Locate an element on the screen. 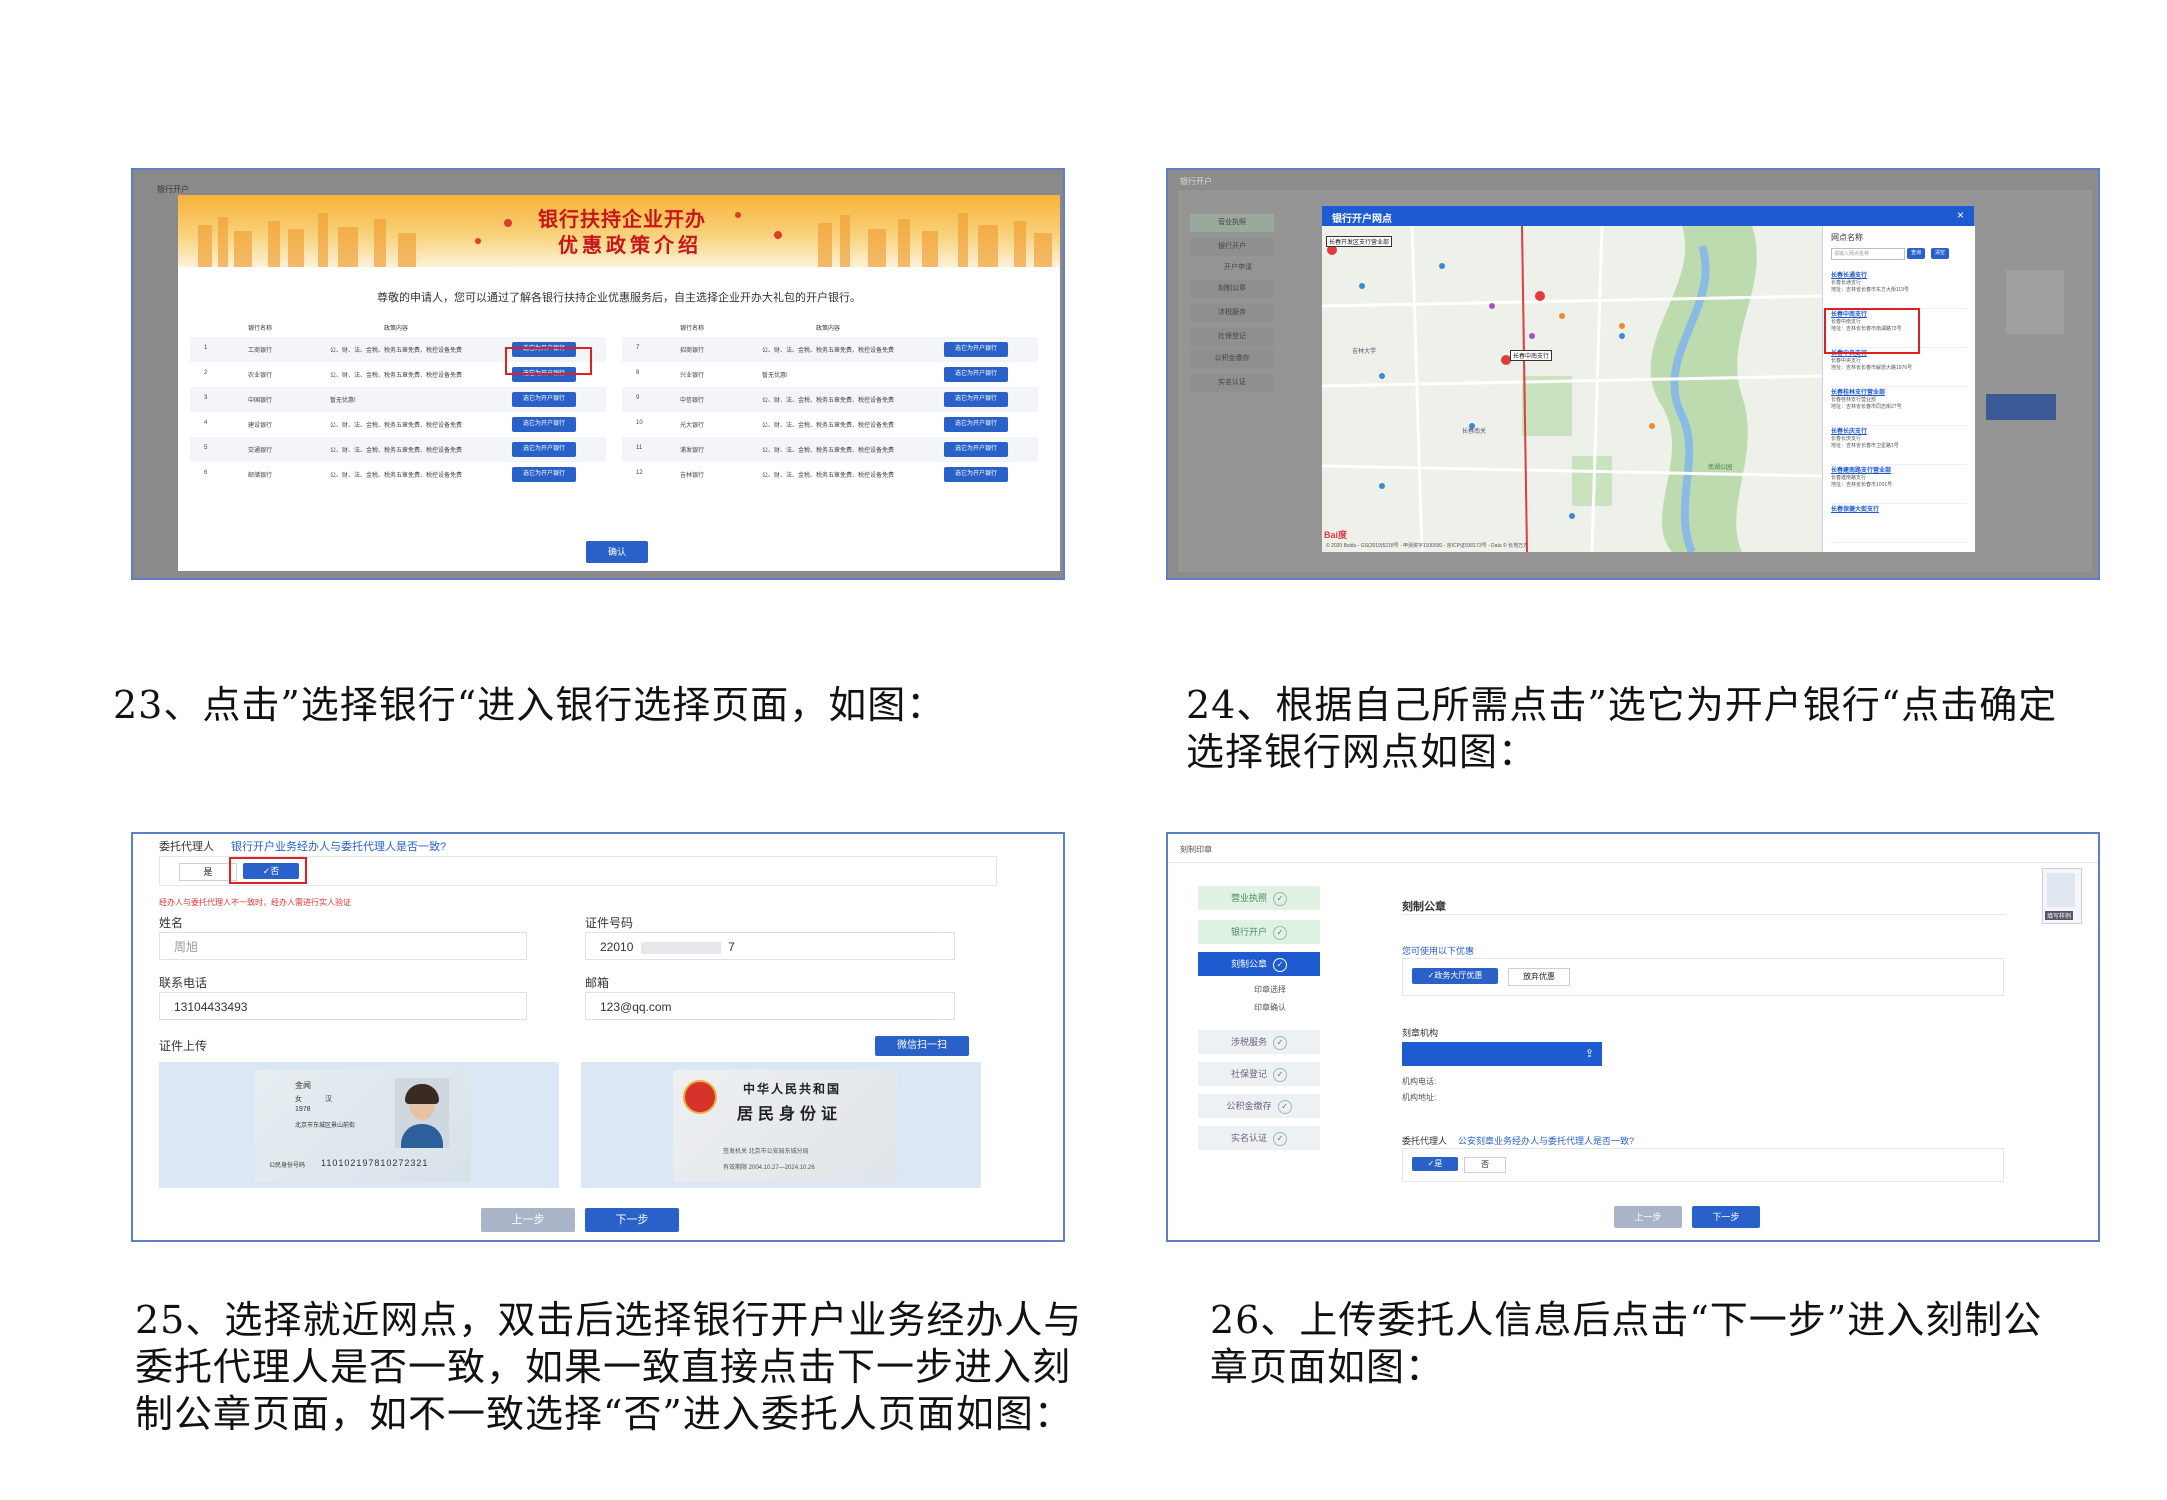 The height and width of the screenshot is (1500, 2167). modal-title: 银行开户网点 is located at coordinates (1362, 219).